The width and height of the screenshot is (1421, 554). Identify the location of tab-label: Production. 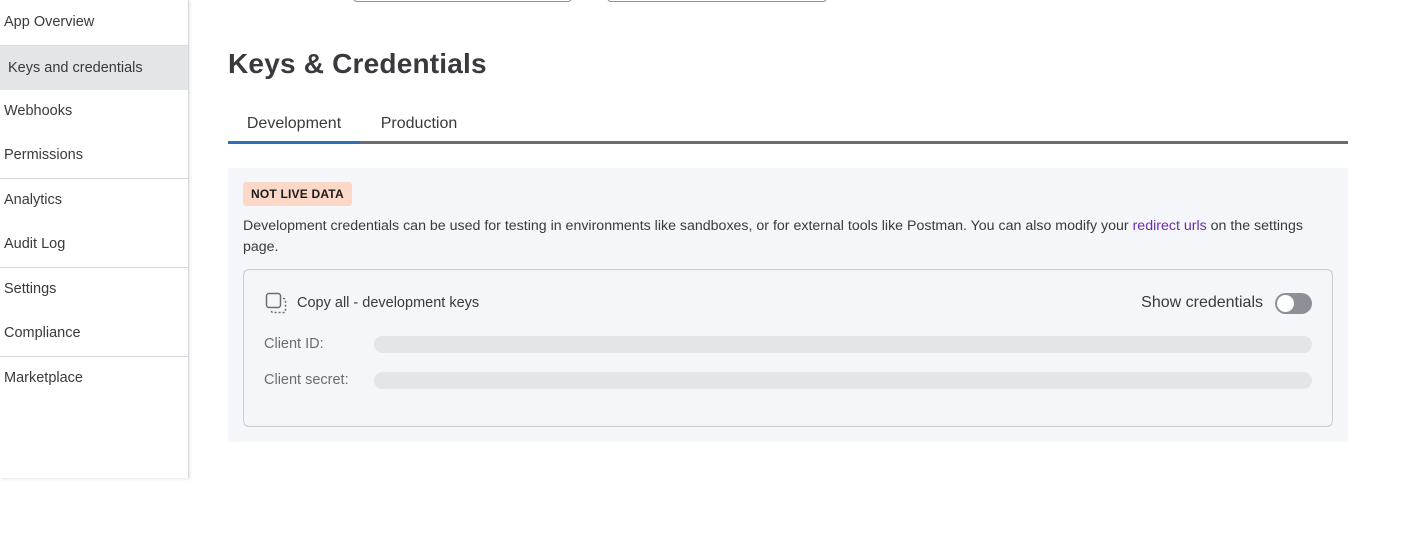
(419, 123).